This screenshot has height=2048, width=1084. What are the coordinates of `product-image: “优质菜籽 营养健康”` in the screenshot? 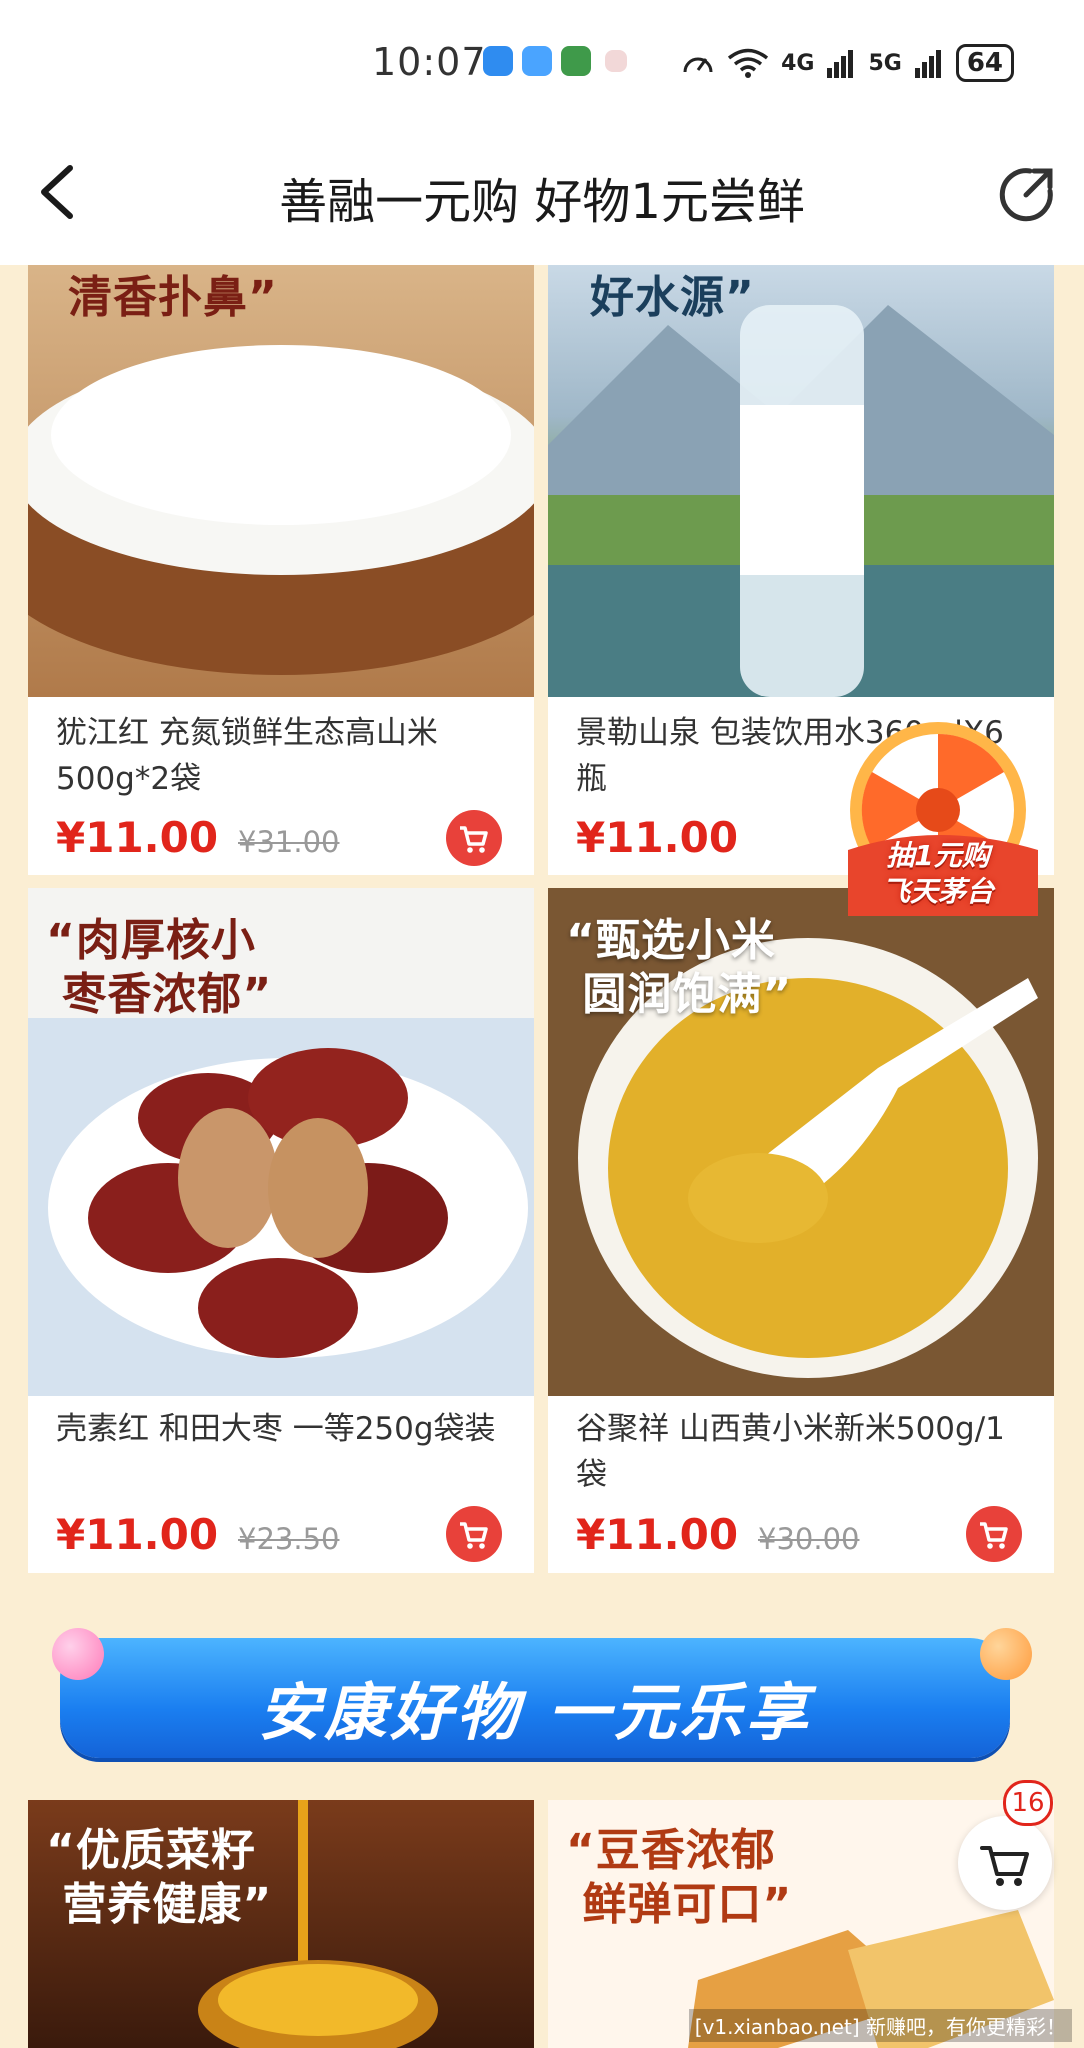 It's located at (281, 1924).